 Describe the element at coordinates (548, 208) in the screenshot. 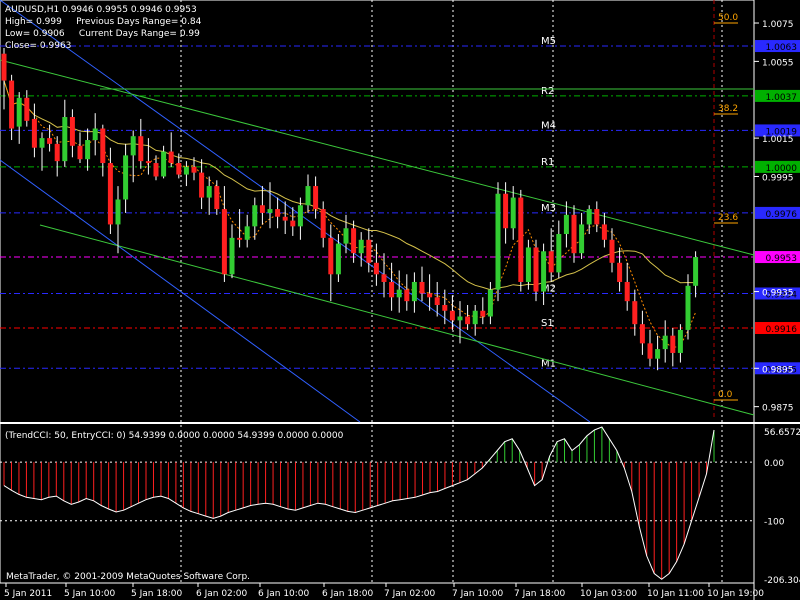

I see `pivot-label: M3` at that location.